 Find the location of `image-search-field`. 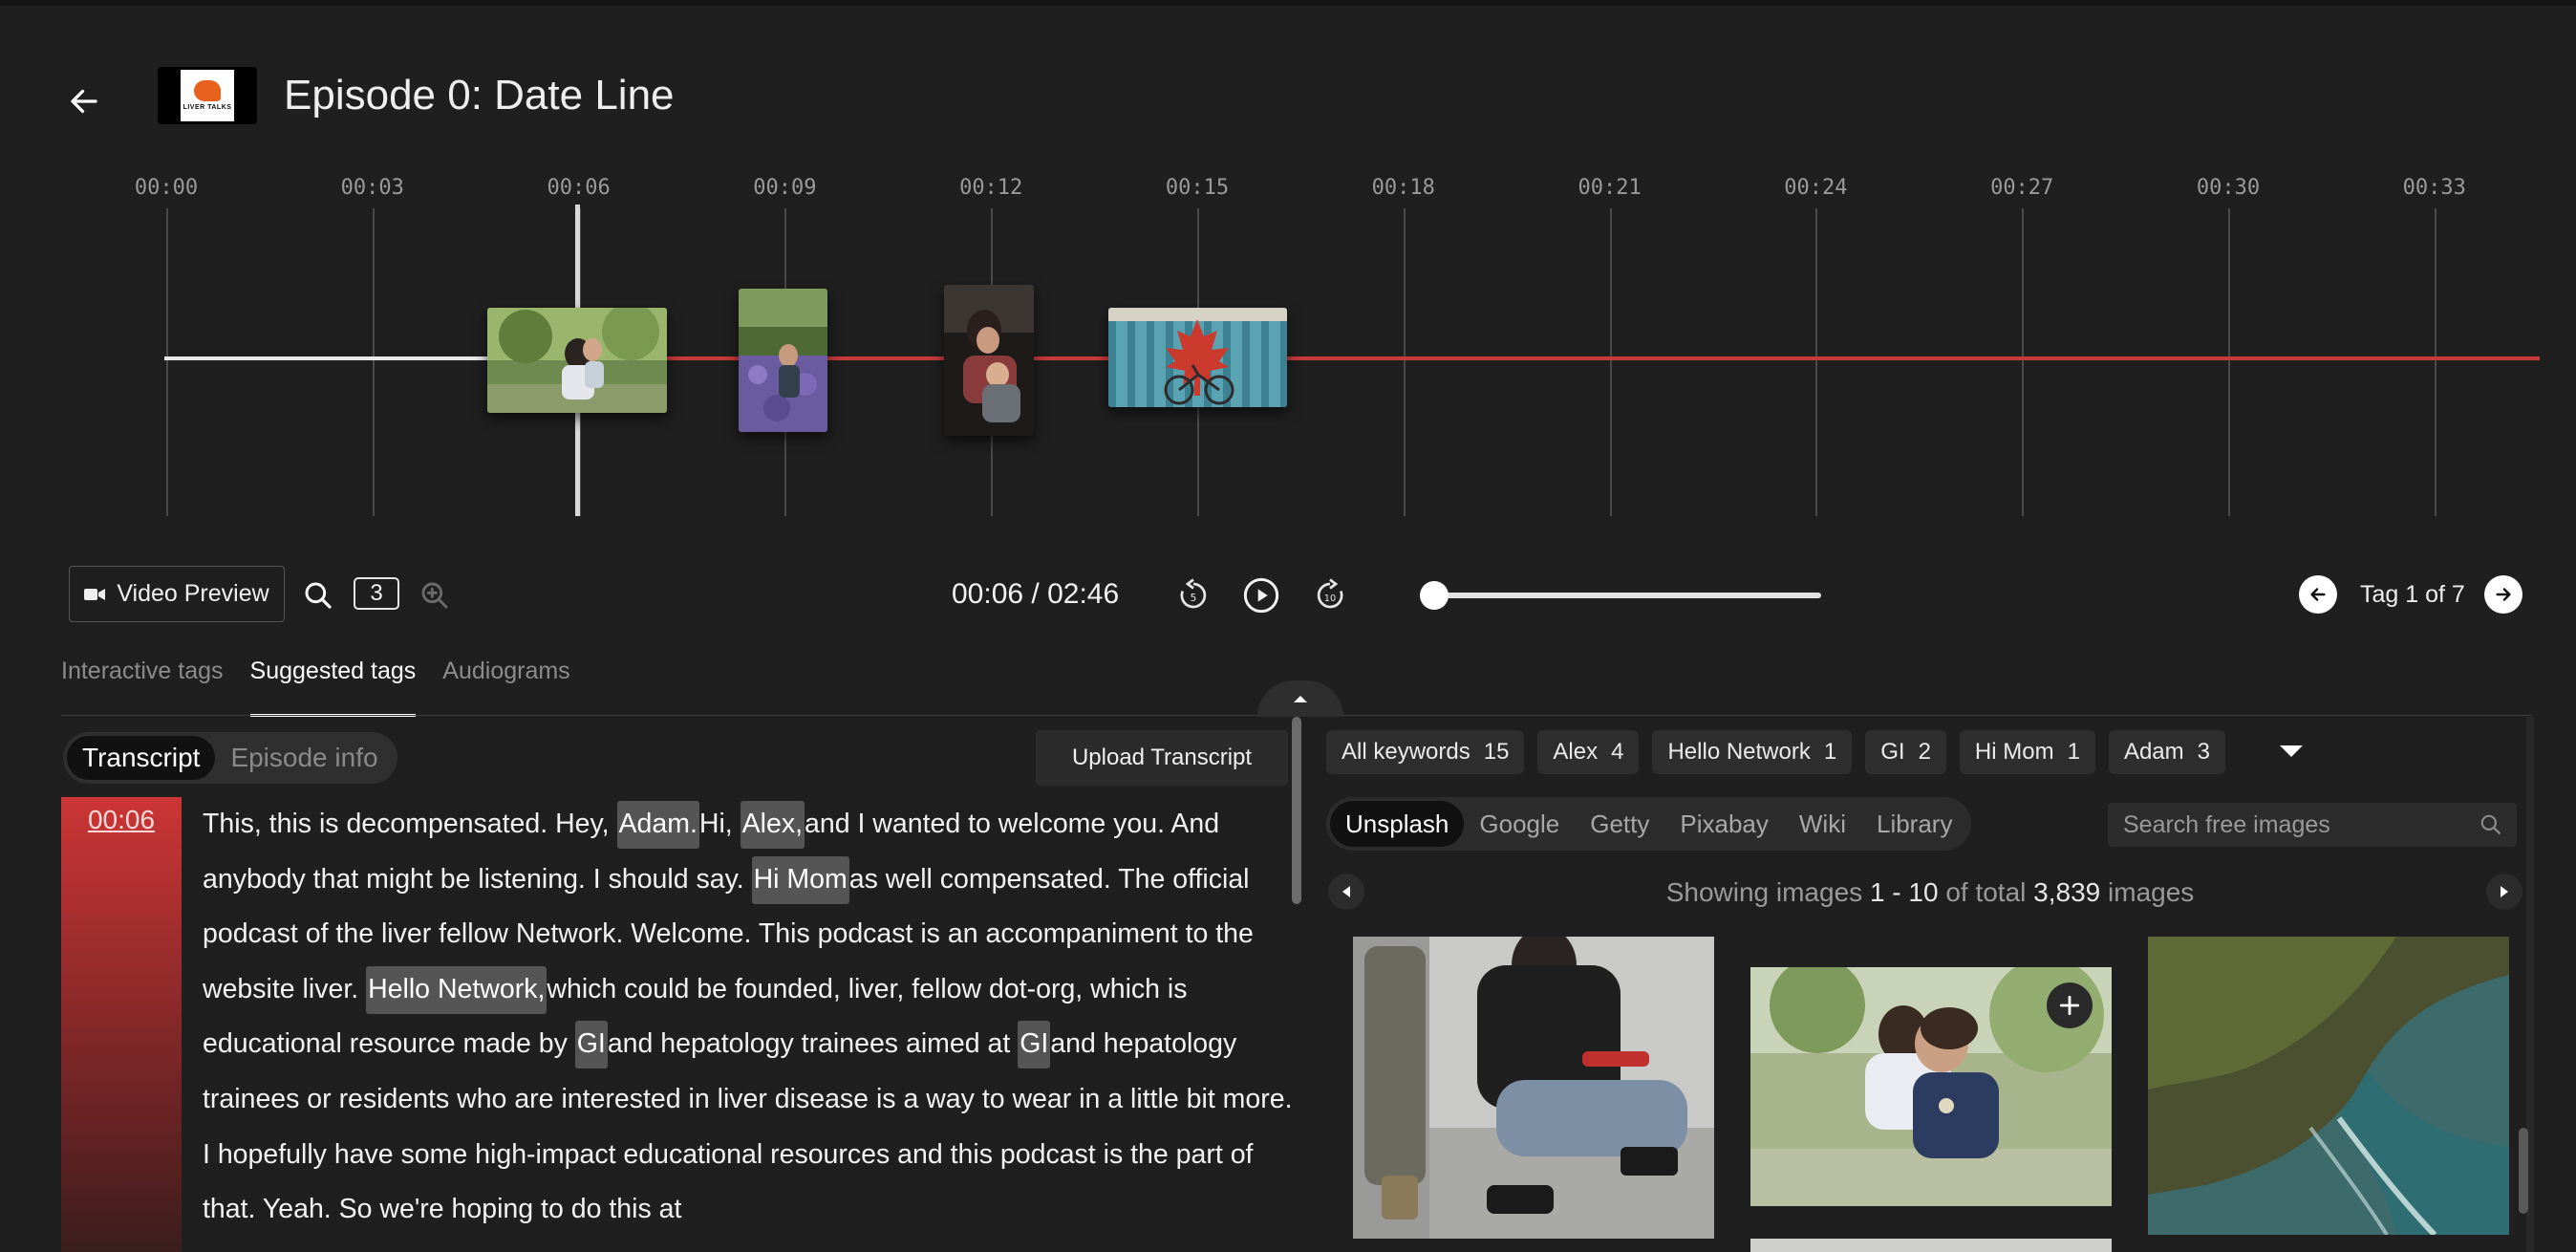

image-search-field is located at coordinates (2312, 825).